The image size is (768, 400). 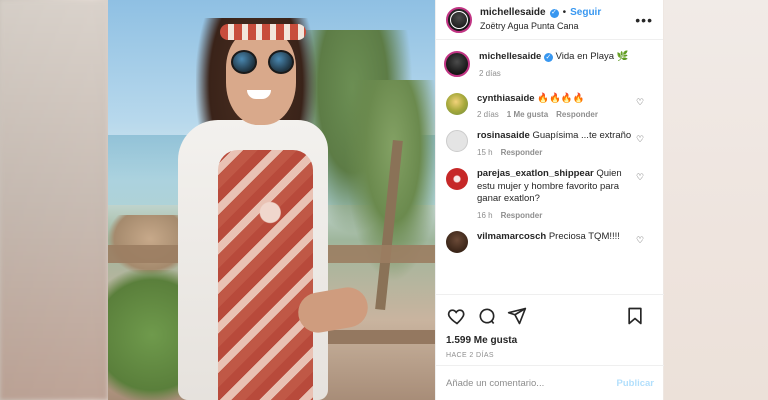 What do you see at coordinates (511, 236) in the screenshot?
I see `comment-username: vilmamarcosch` at bounding box center [511, 236].